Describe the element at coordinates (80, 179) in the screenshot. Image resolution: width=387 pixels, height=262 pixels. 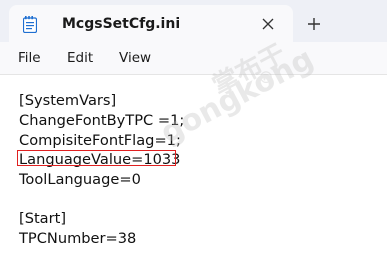
I see `editor-line: ToolLanguage=0` at that location.